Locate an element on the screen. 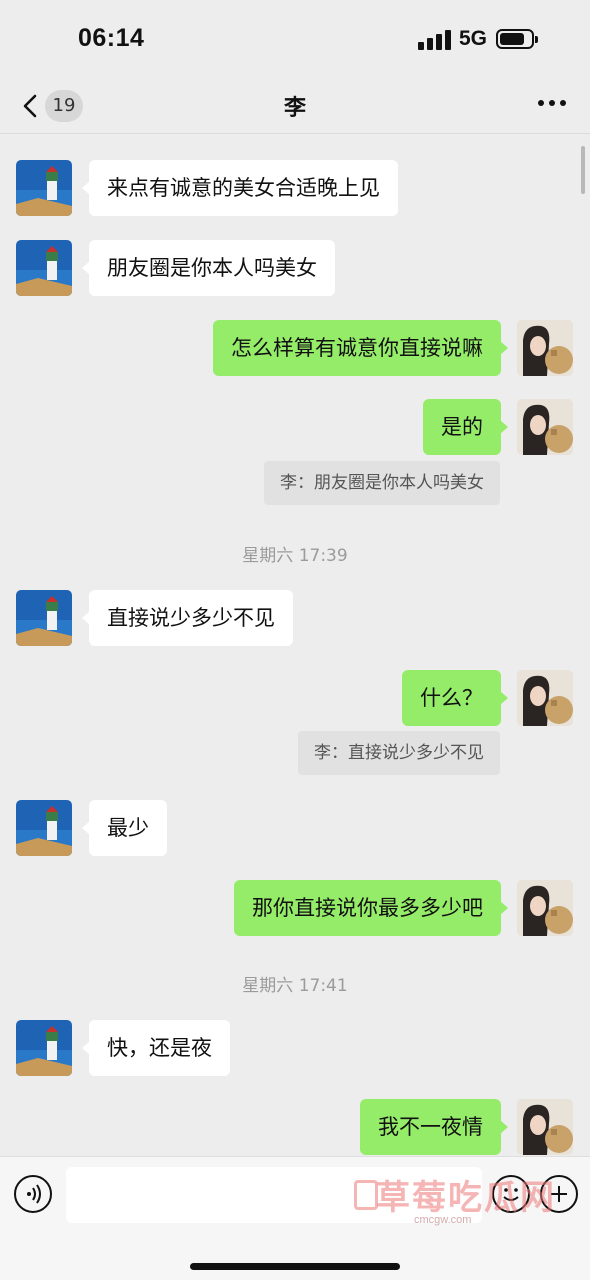 The image size is (590, 1280). quoted-message: 李：直接说少多少不见 is located at coordinates (399, 753).